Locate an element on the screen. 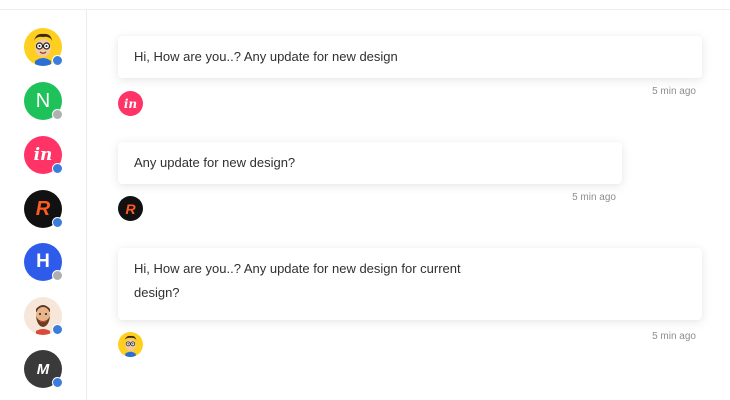  contact-r: R is located at coordinates (43, 209).